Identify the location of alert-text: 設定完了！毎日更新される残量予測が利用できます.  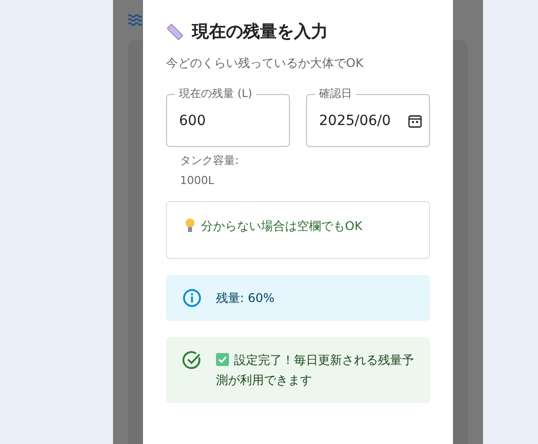
(315, 370).